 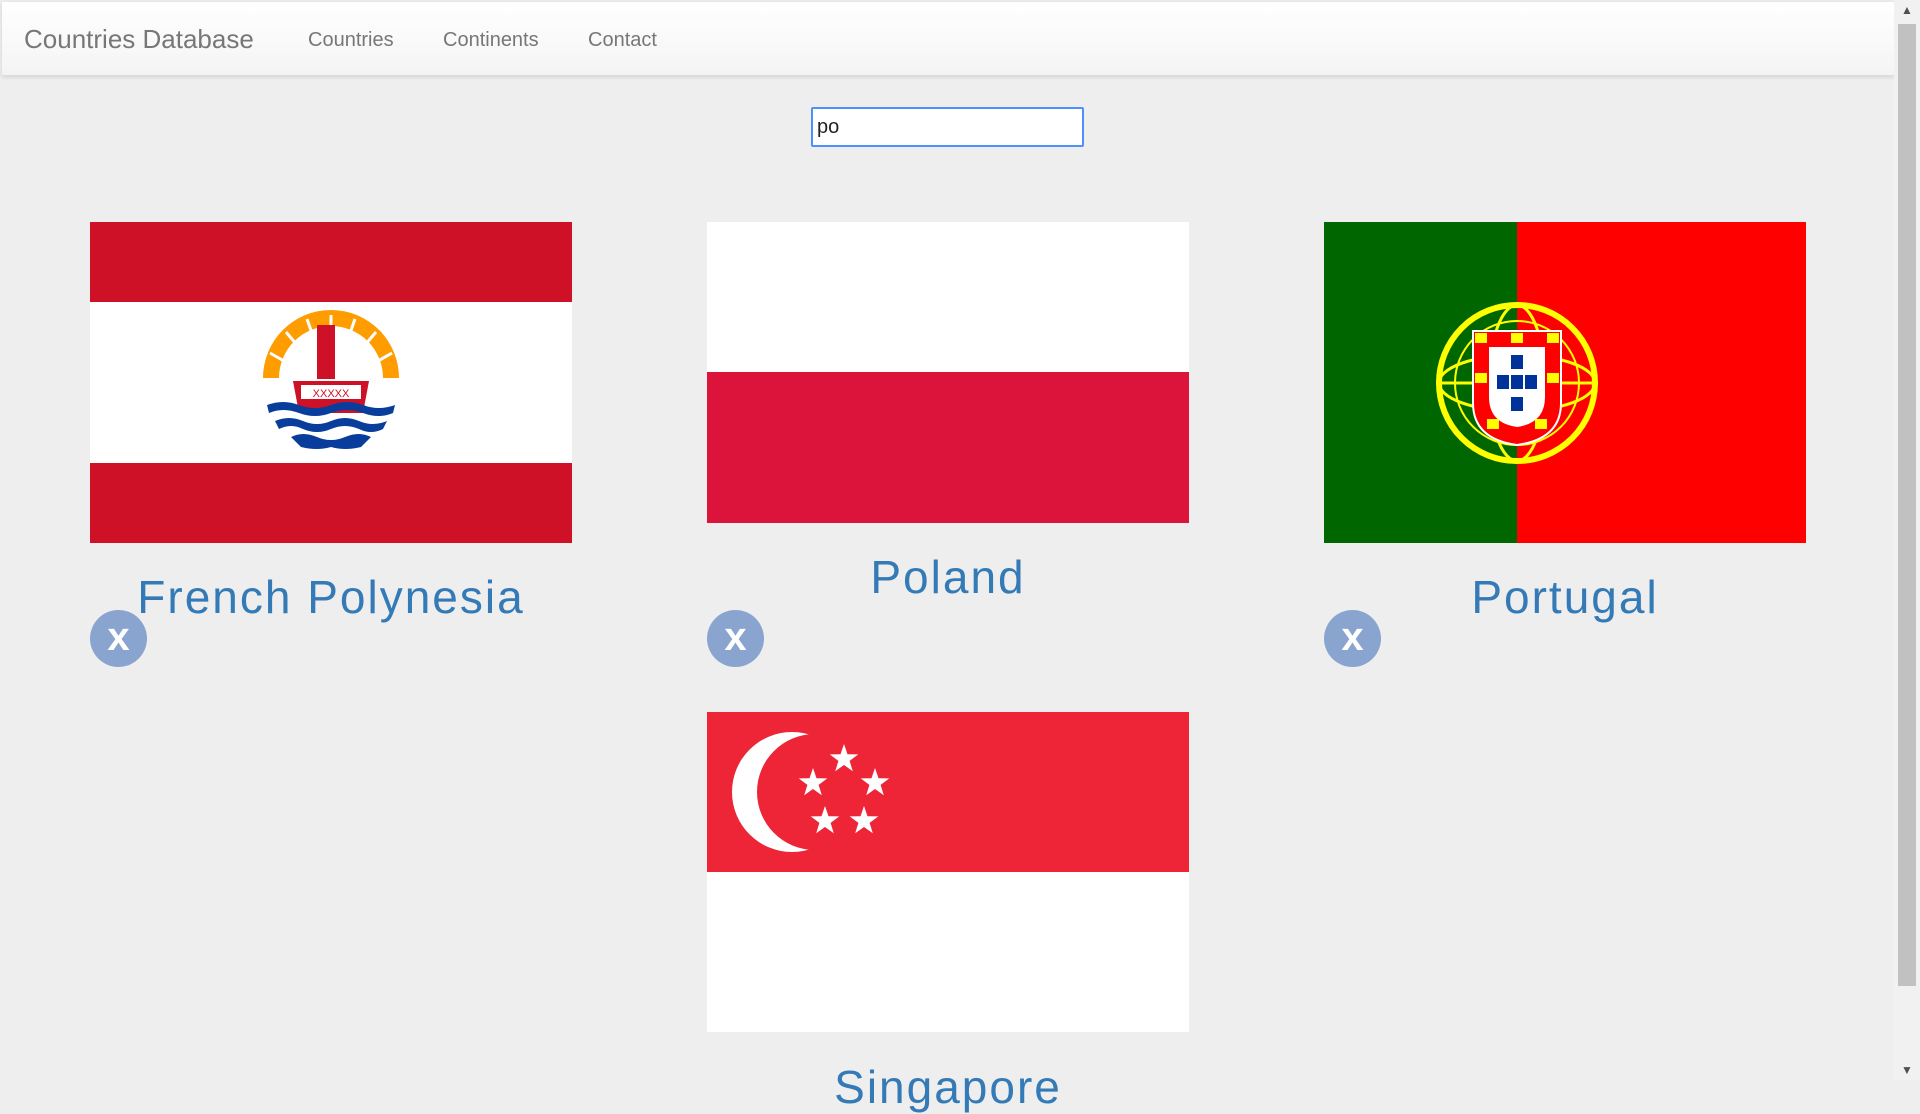 What do you see at coordinates (331, 597) in the screenshot?
I see `country-name-french-polynesia: French Polynesia` at bounding box center [331, 597].